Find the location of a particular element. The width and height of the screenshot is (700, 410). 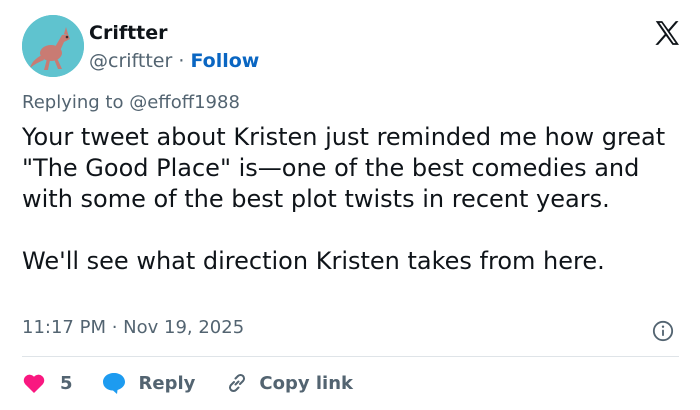

info-icon is located at coordinates (663, 331).